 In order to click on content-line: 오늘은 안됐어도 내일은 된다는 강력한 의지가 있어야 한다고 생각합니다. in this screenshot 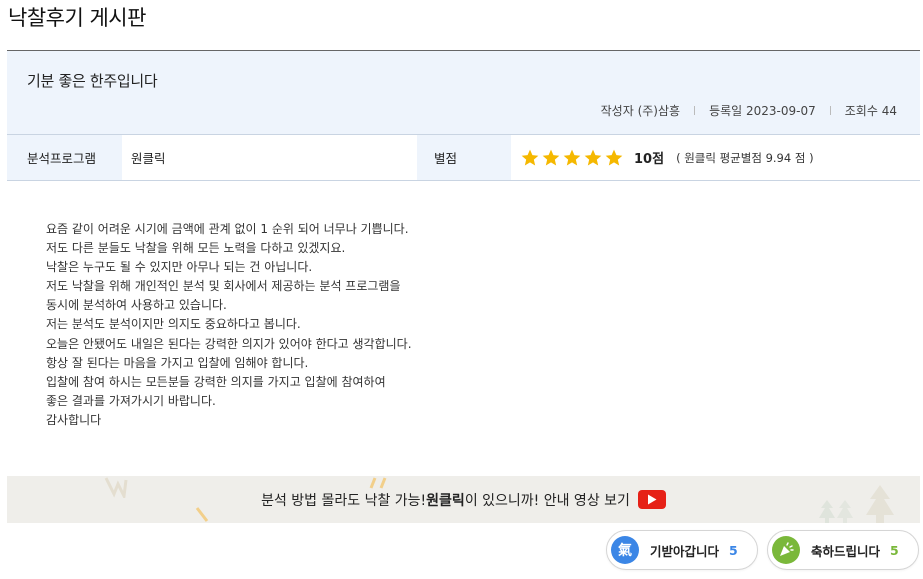, I will do `click(229, 343)`.